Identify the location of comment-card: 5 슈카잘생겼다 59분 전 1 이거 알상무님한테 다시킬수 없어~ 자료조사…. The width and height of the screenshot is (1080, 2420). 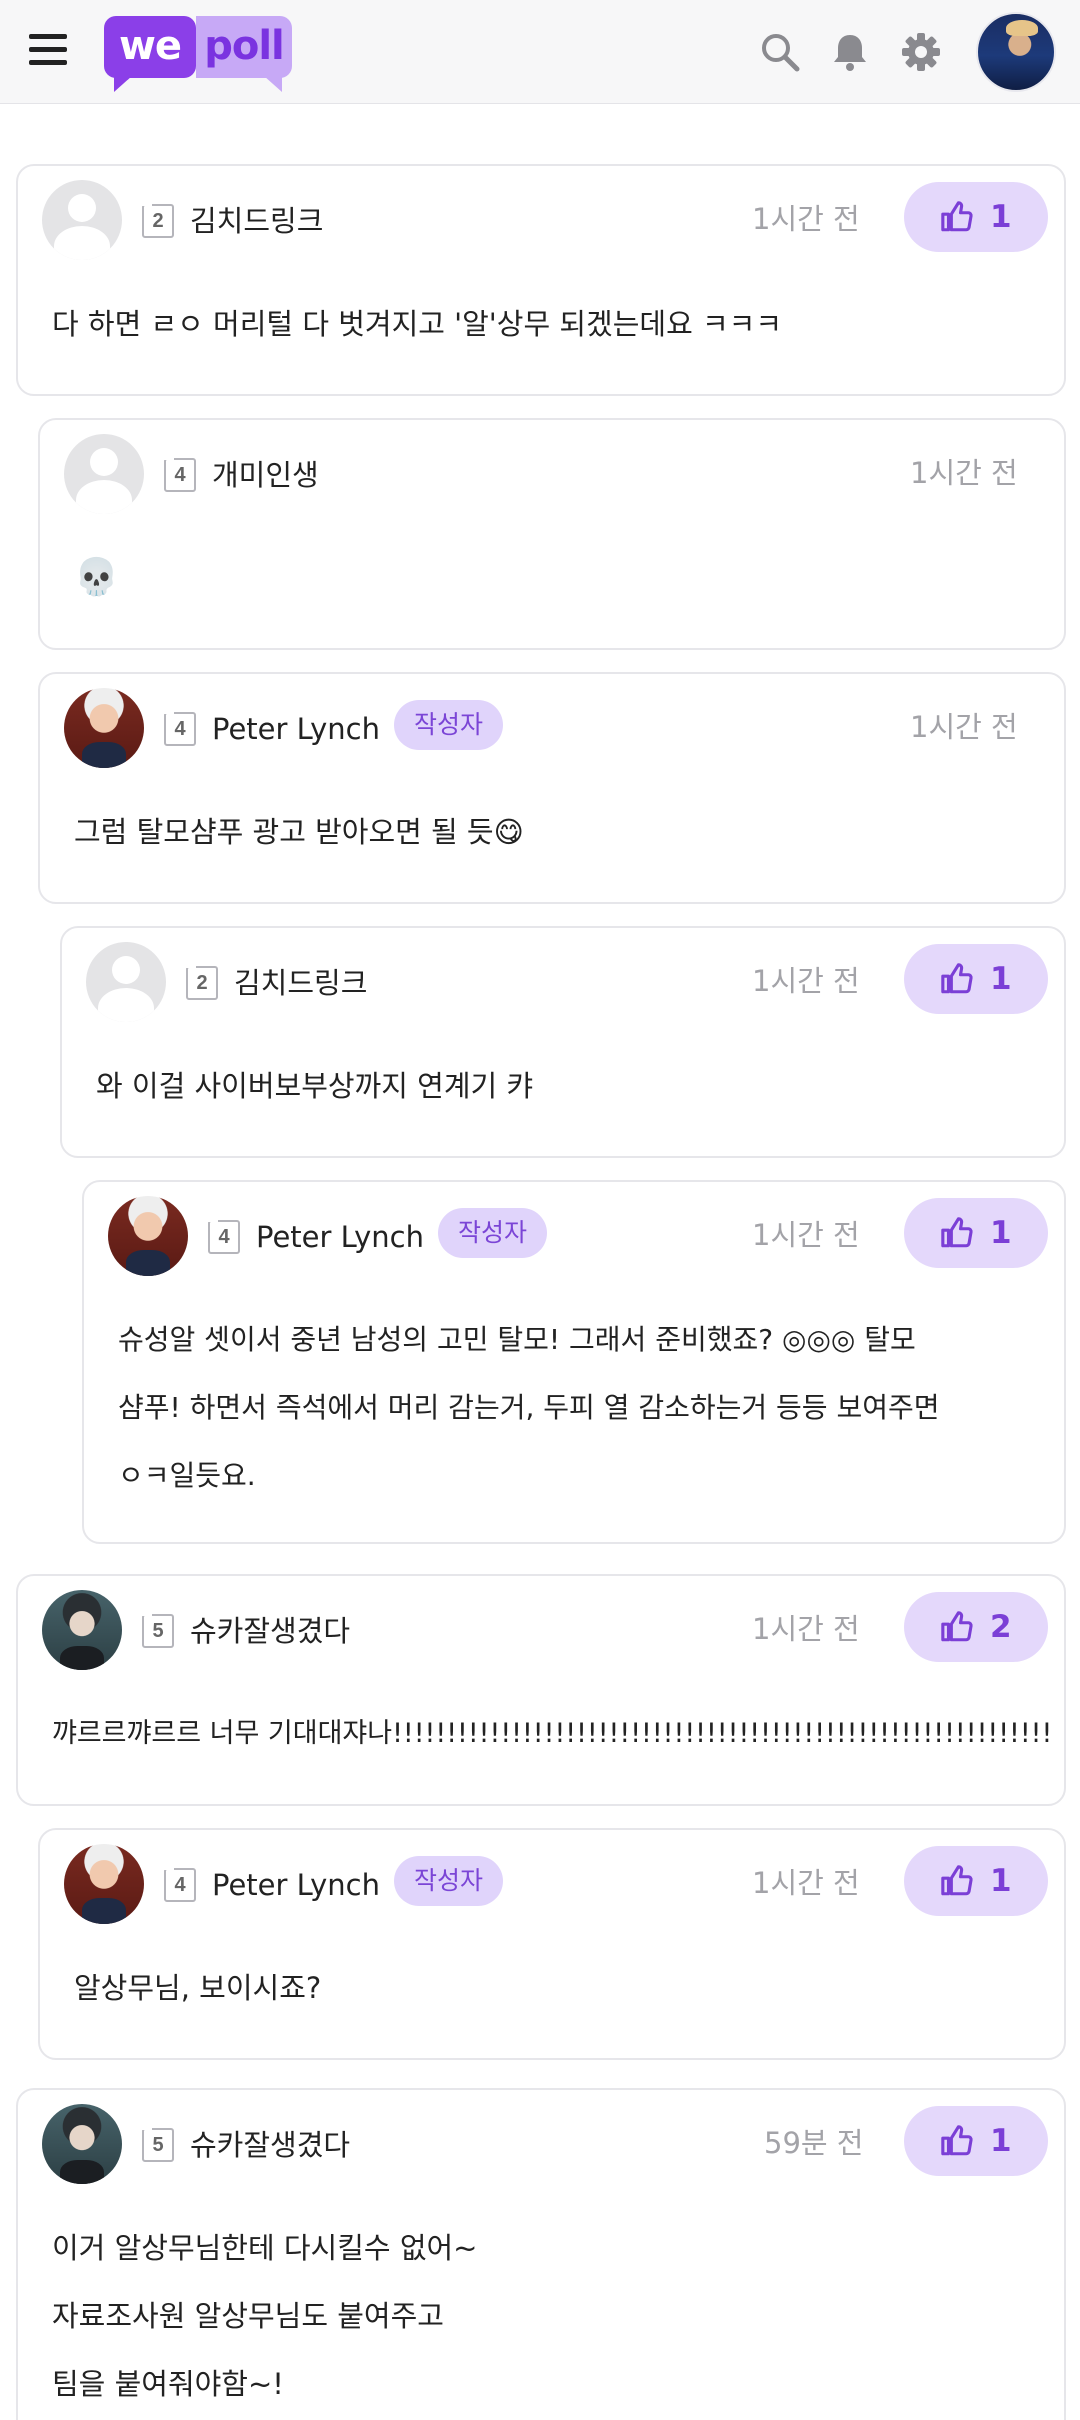
(541, 2254).